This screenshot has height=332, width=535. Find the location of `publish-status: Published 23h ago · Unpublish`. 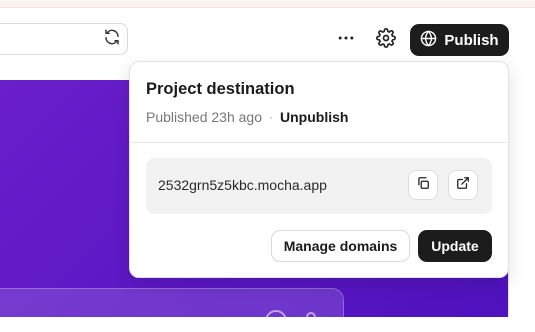

publish-status: Published 23h ago · Unpublish is located at coordinates (247, 117).